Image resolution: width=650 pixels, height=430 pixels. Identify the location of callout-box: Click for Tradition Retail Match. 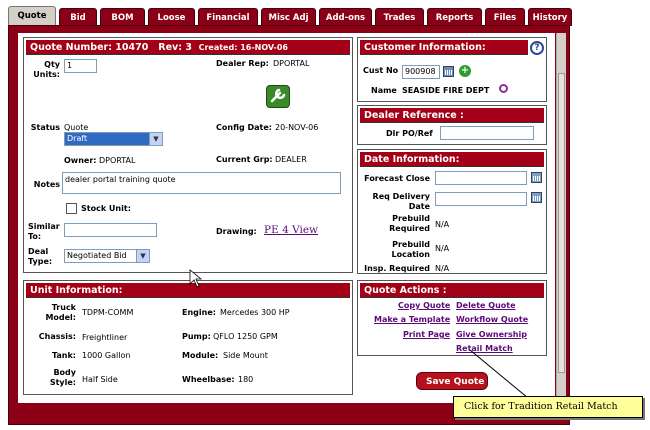
(548, 407).